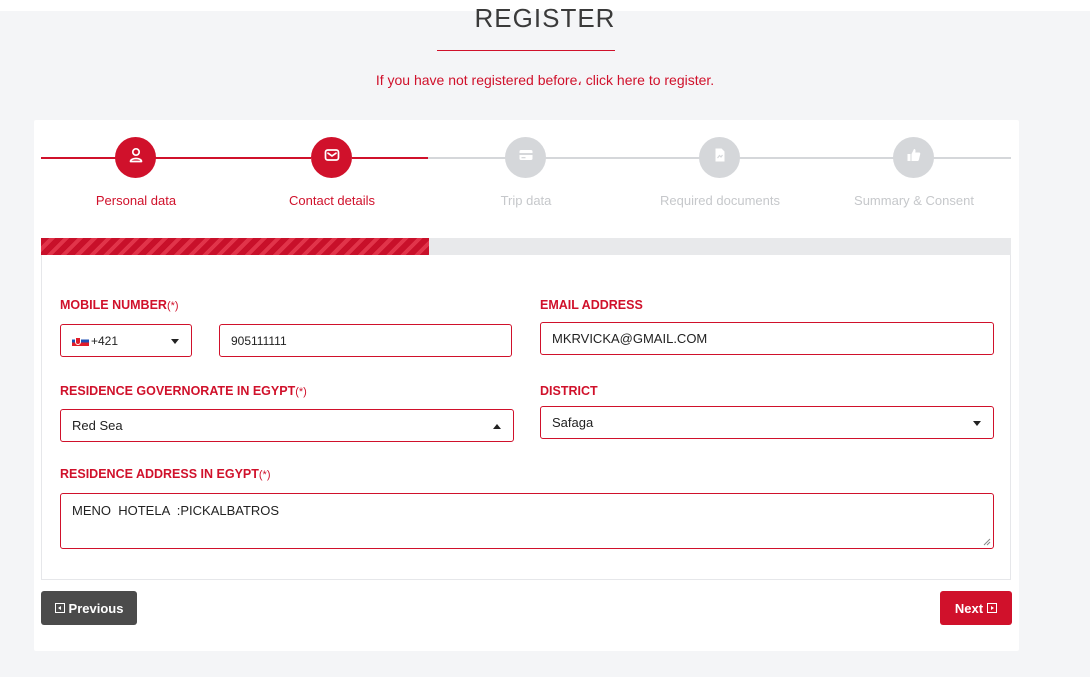 Image resolution: width=1090 pixels, height=677 pixels. What do you see at coordinates (720, 200) in the screenshot?
I see `step-label-required-documents: Required documents` at bounding box center [720, 200].